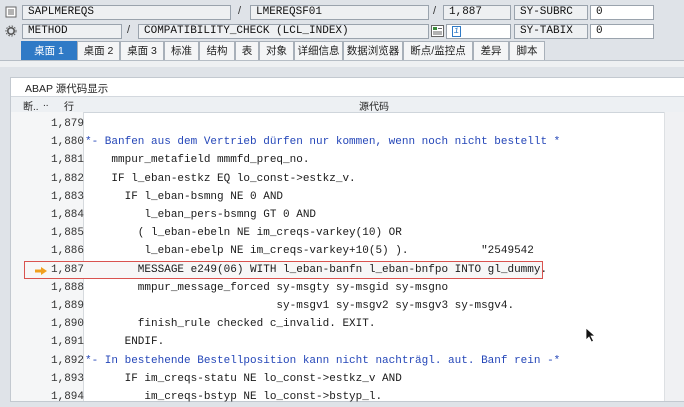  What do you see at coordinates (347, 104) in the screenshot?
I see `table-header: 断.. .. 行 源代码` at bounding box center [347, 104].